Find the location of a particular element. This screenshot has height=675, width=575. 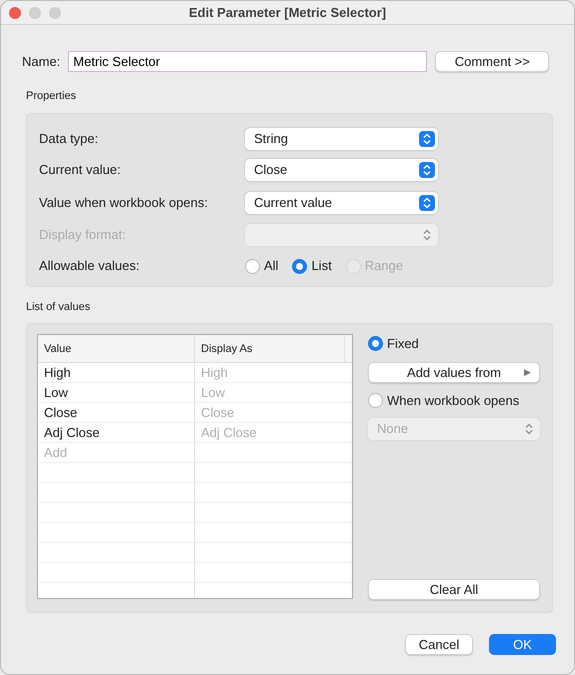

name-label: Name: is located at coordinates (41, 61).